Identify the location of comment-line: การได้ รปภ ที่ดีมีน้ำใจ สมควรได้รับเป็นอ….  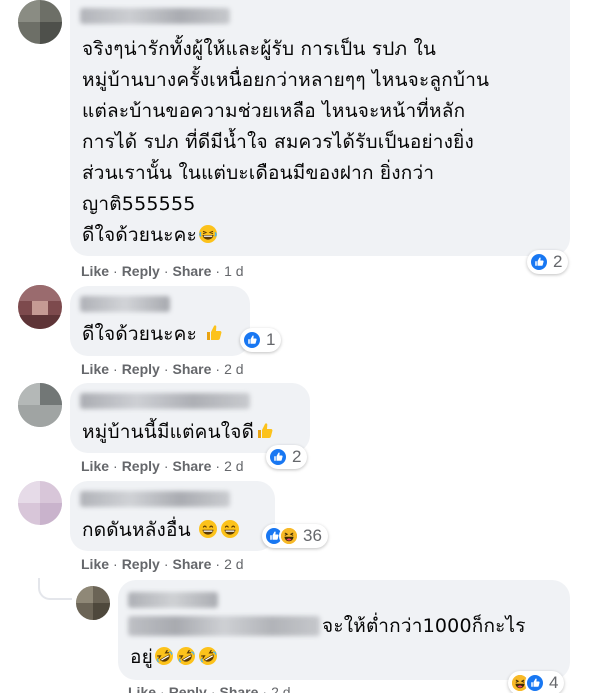
(278, 142).